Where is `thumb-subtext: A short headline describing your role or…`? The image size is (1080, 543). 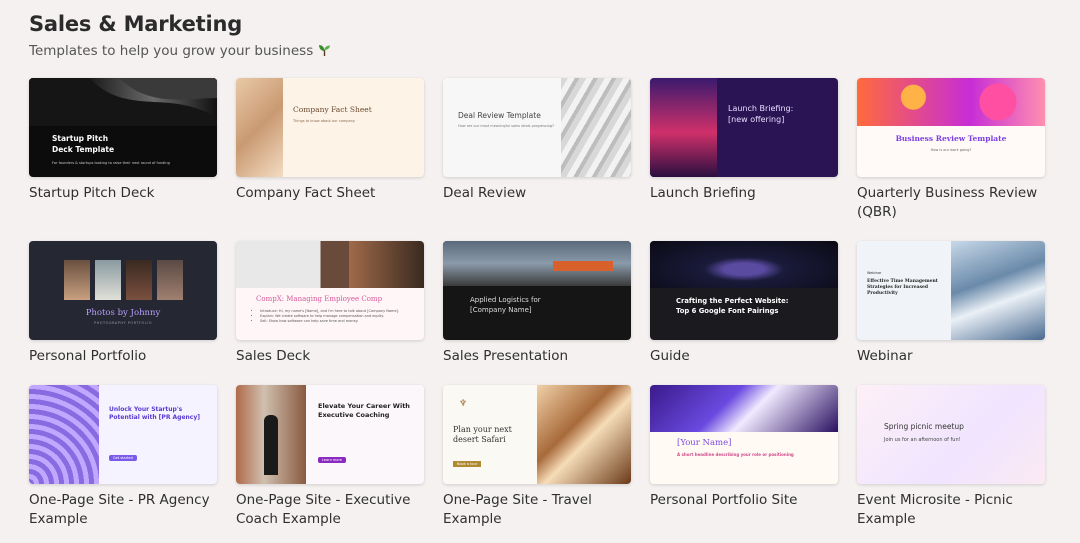 thumb-subtext: A short headline describing your role or… is located at coordinates (735, 454).